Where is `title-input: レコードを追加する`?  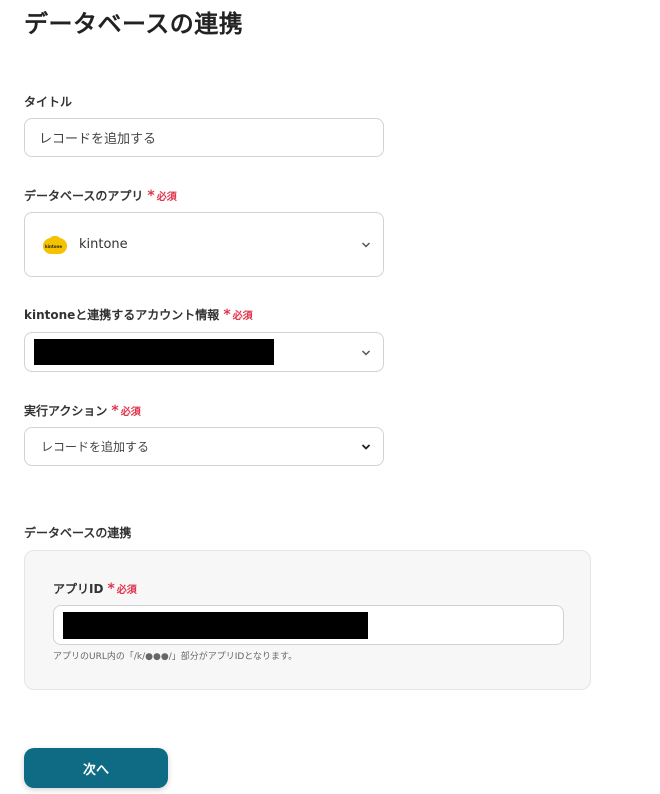
title-input: レコードを追加する is located at coordinates (204, 137).